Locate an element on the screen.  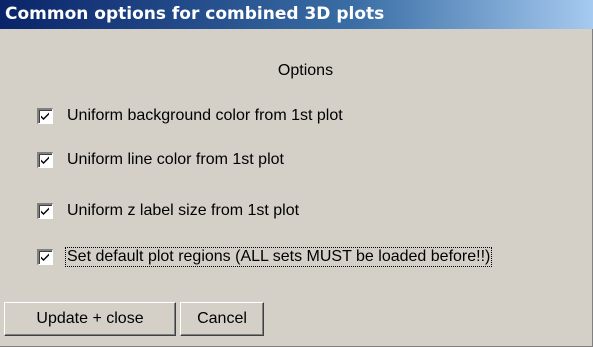
options-group-label-text: Options is located at coordinates (305, 70).